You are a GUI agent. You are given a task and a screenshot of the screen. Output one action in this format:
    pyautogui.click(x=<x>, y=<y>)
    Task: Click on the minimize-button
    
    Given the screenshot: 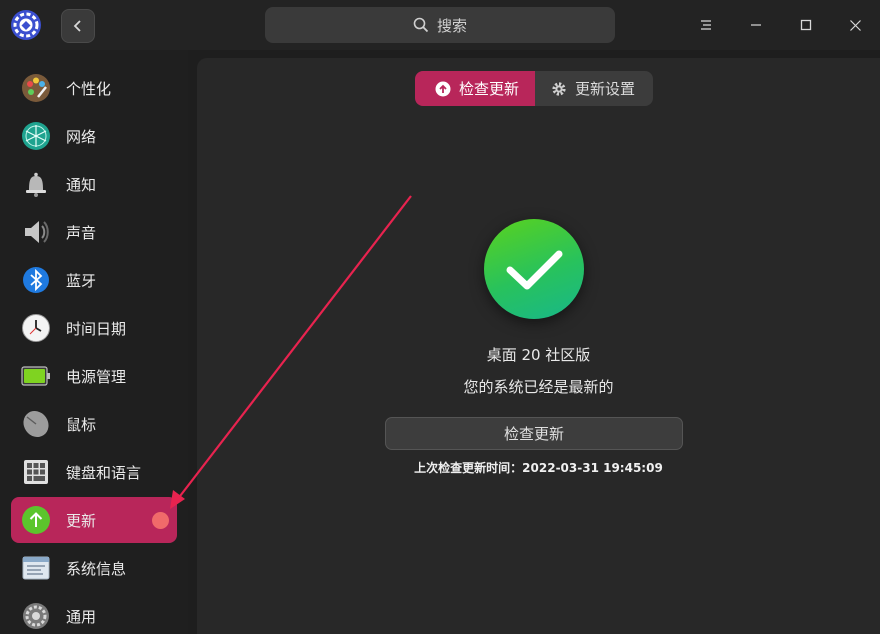 What is the action you would take?
    pyautogui.click(x=756, y=25)
    